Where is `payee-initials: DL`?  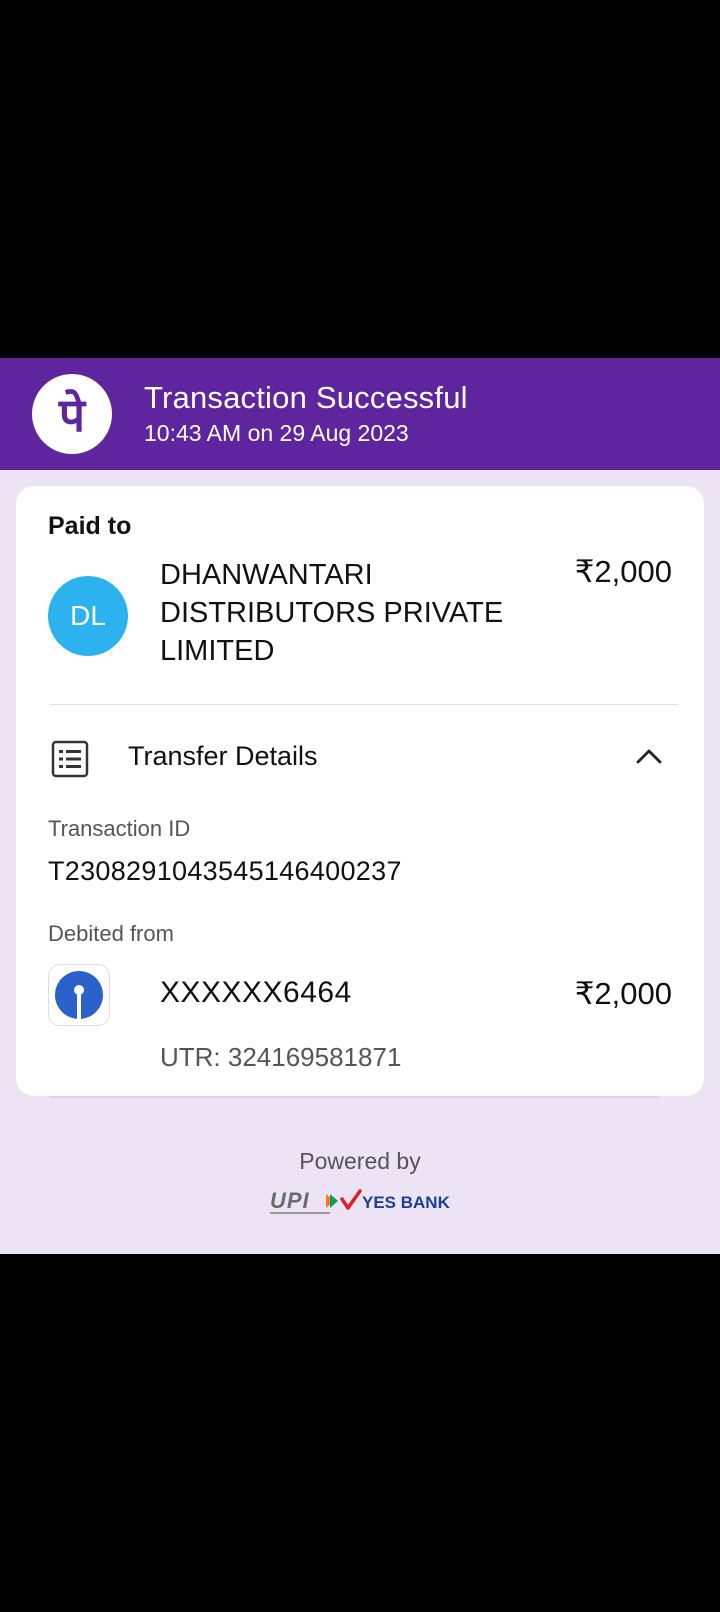
payee-initials: DL is located at coordinates (88, 615).